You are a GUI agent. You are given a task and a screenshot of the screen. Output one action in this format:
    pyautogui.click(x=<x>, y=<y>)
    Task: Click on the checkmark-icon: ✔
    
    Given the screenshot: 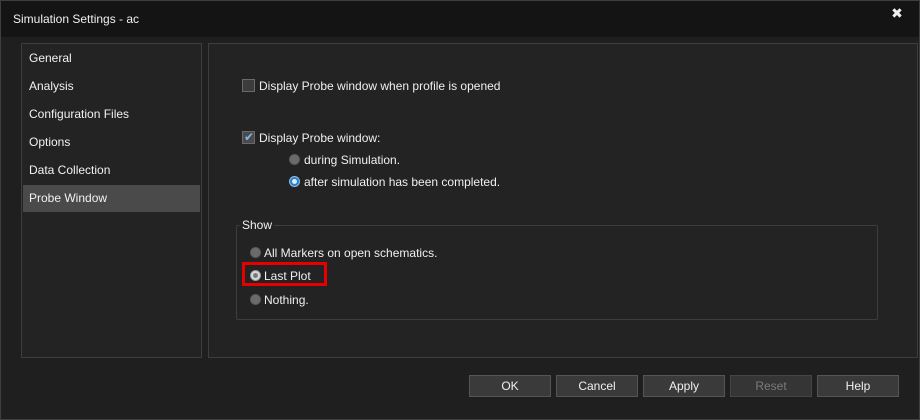 What is the action you would take?
    pyautogui.click(x=249, y=137)
    